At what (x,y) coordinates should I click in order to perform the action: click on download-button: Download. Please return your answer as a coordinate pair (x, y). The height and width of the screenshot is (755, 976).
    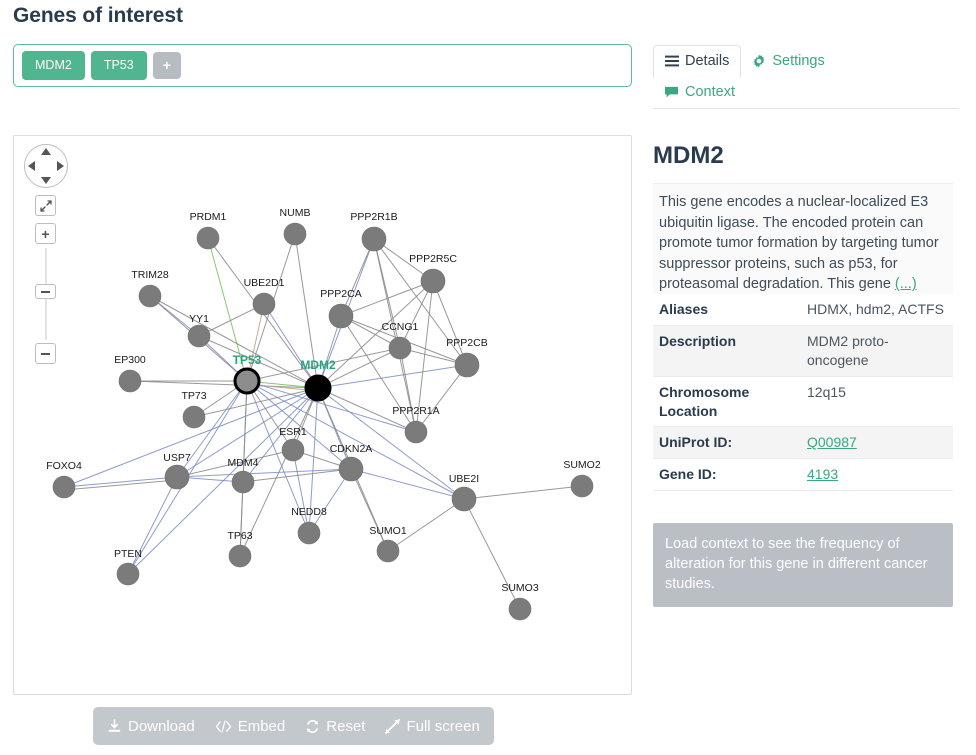
    Looking at the image, I should click on (151, 726).